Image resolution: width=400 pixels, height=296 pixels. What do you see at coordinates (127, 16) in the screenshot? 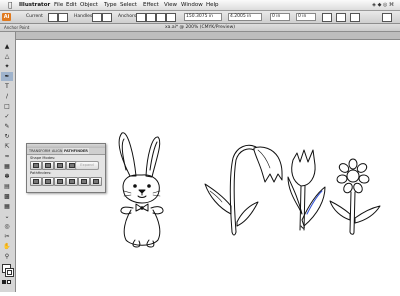
I see `anchors-label: Anchors` at bounding box center [127, 16].